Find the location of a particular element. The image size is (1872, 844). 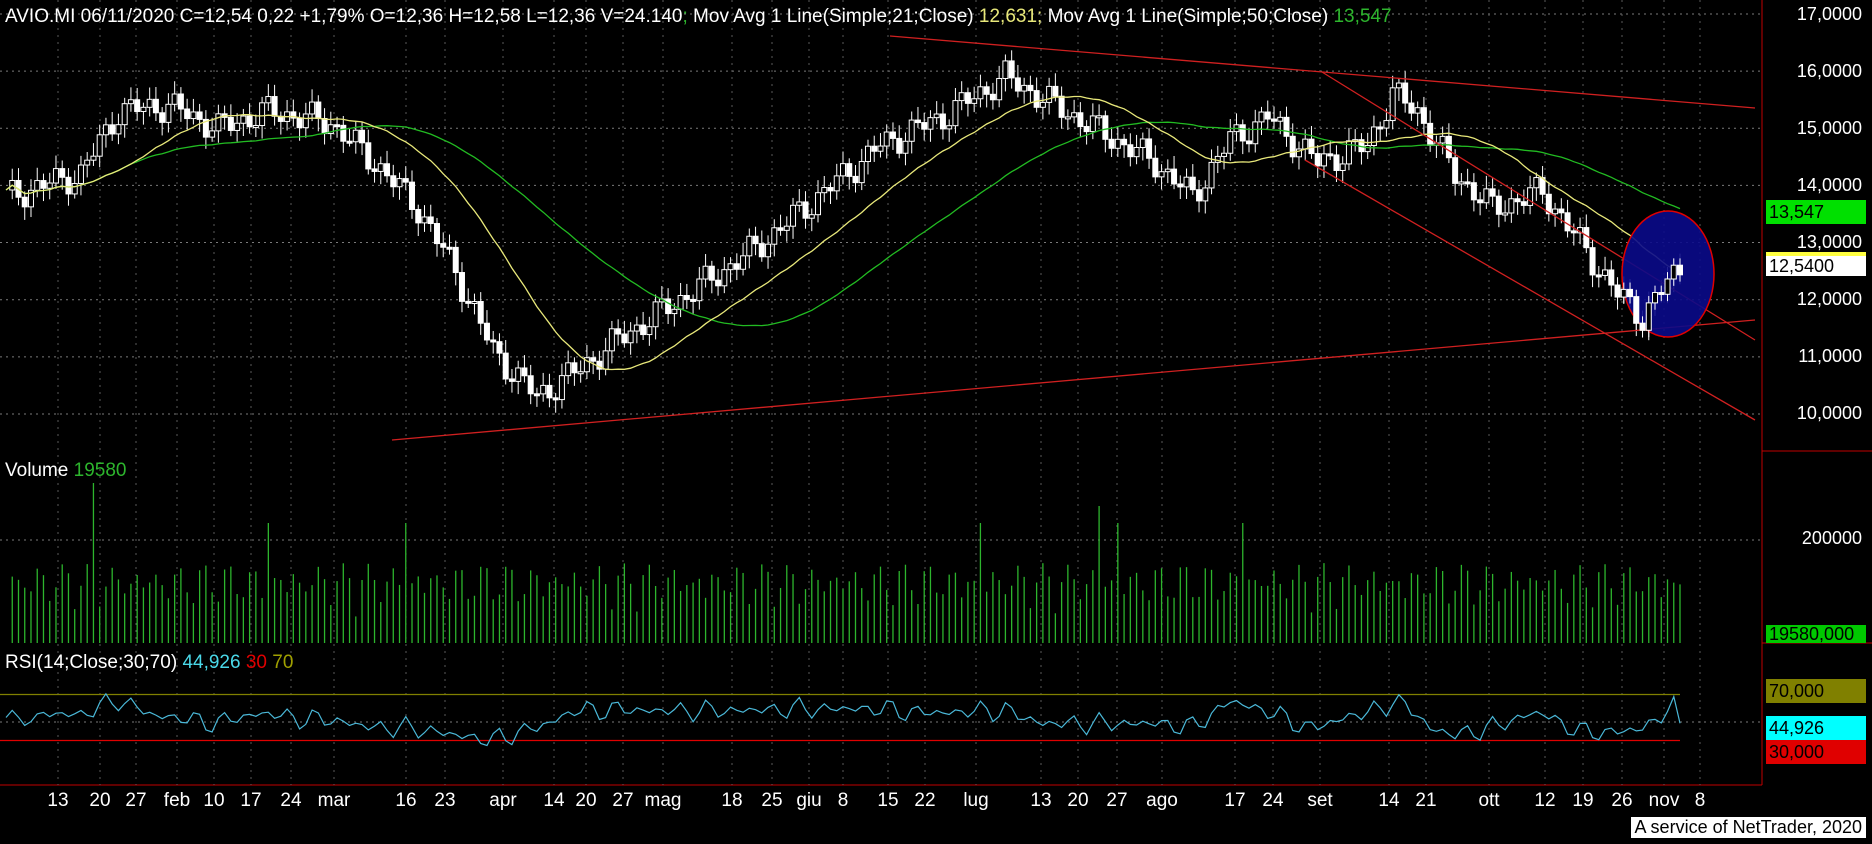

time-tick: giu is located at coordinates (809, 800).